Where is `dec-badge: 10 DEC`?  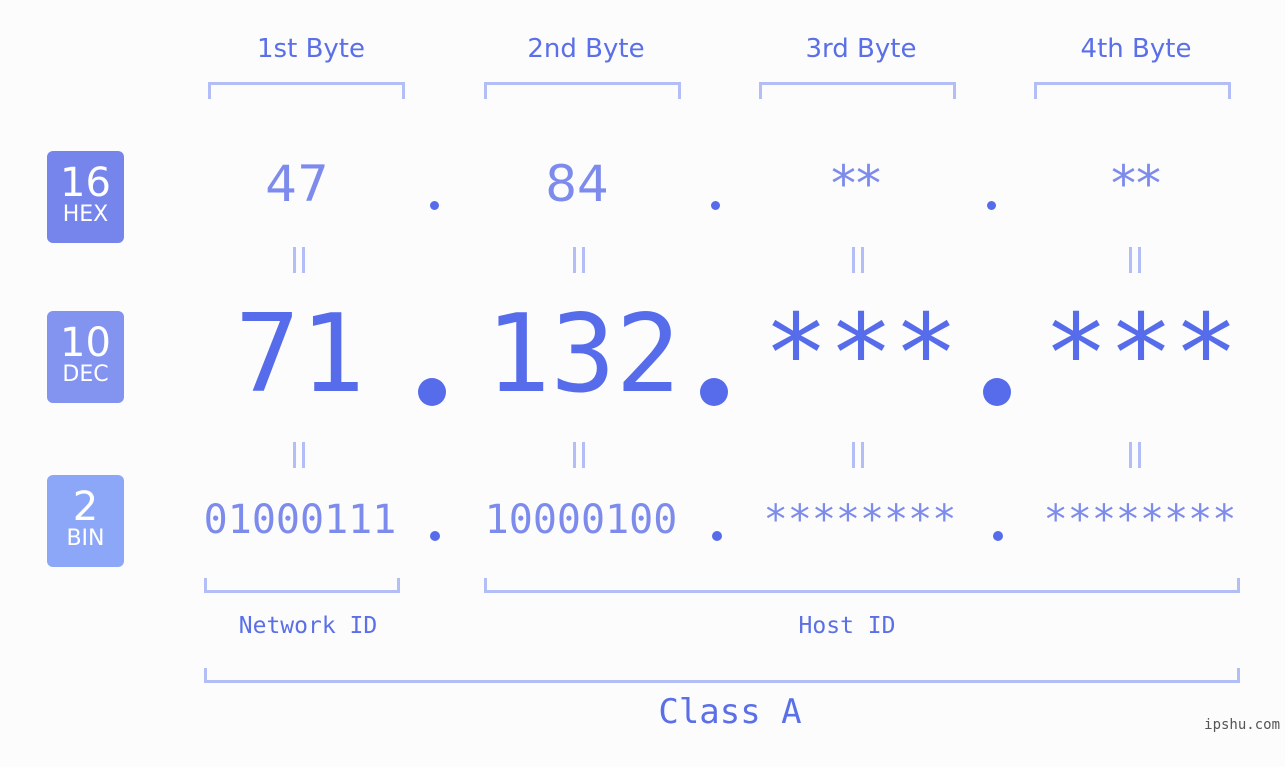
dec-badge: 10 DEC is located at coordinates (85, 357).